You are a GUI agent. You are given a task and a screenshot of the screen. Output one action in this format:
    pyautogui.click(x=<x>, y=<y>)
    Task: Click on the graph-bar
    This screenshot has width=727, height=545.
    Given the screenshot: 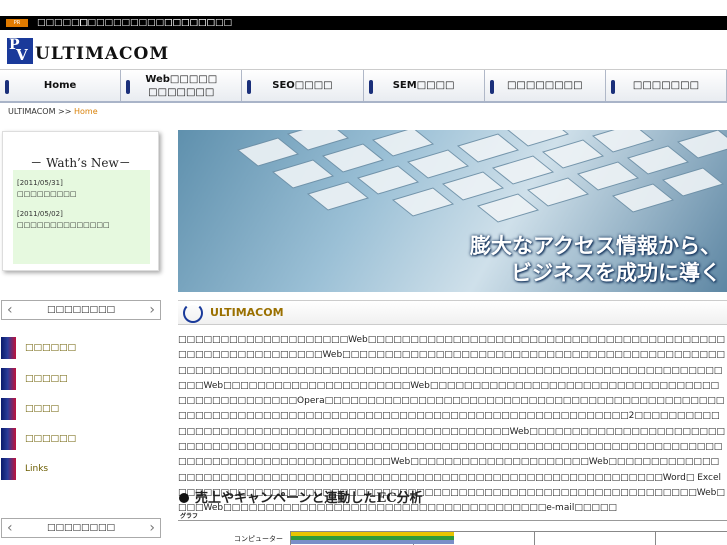 What is the action you would take?
    pyautogui.click(x=372, y=542)
    